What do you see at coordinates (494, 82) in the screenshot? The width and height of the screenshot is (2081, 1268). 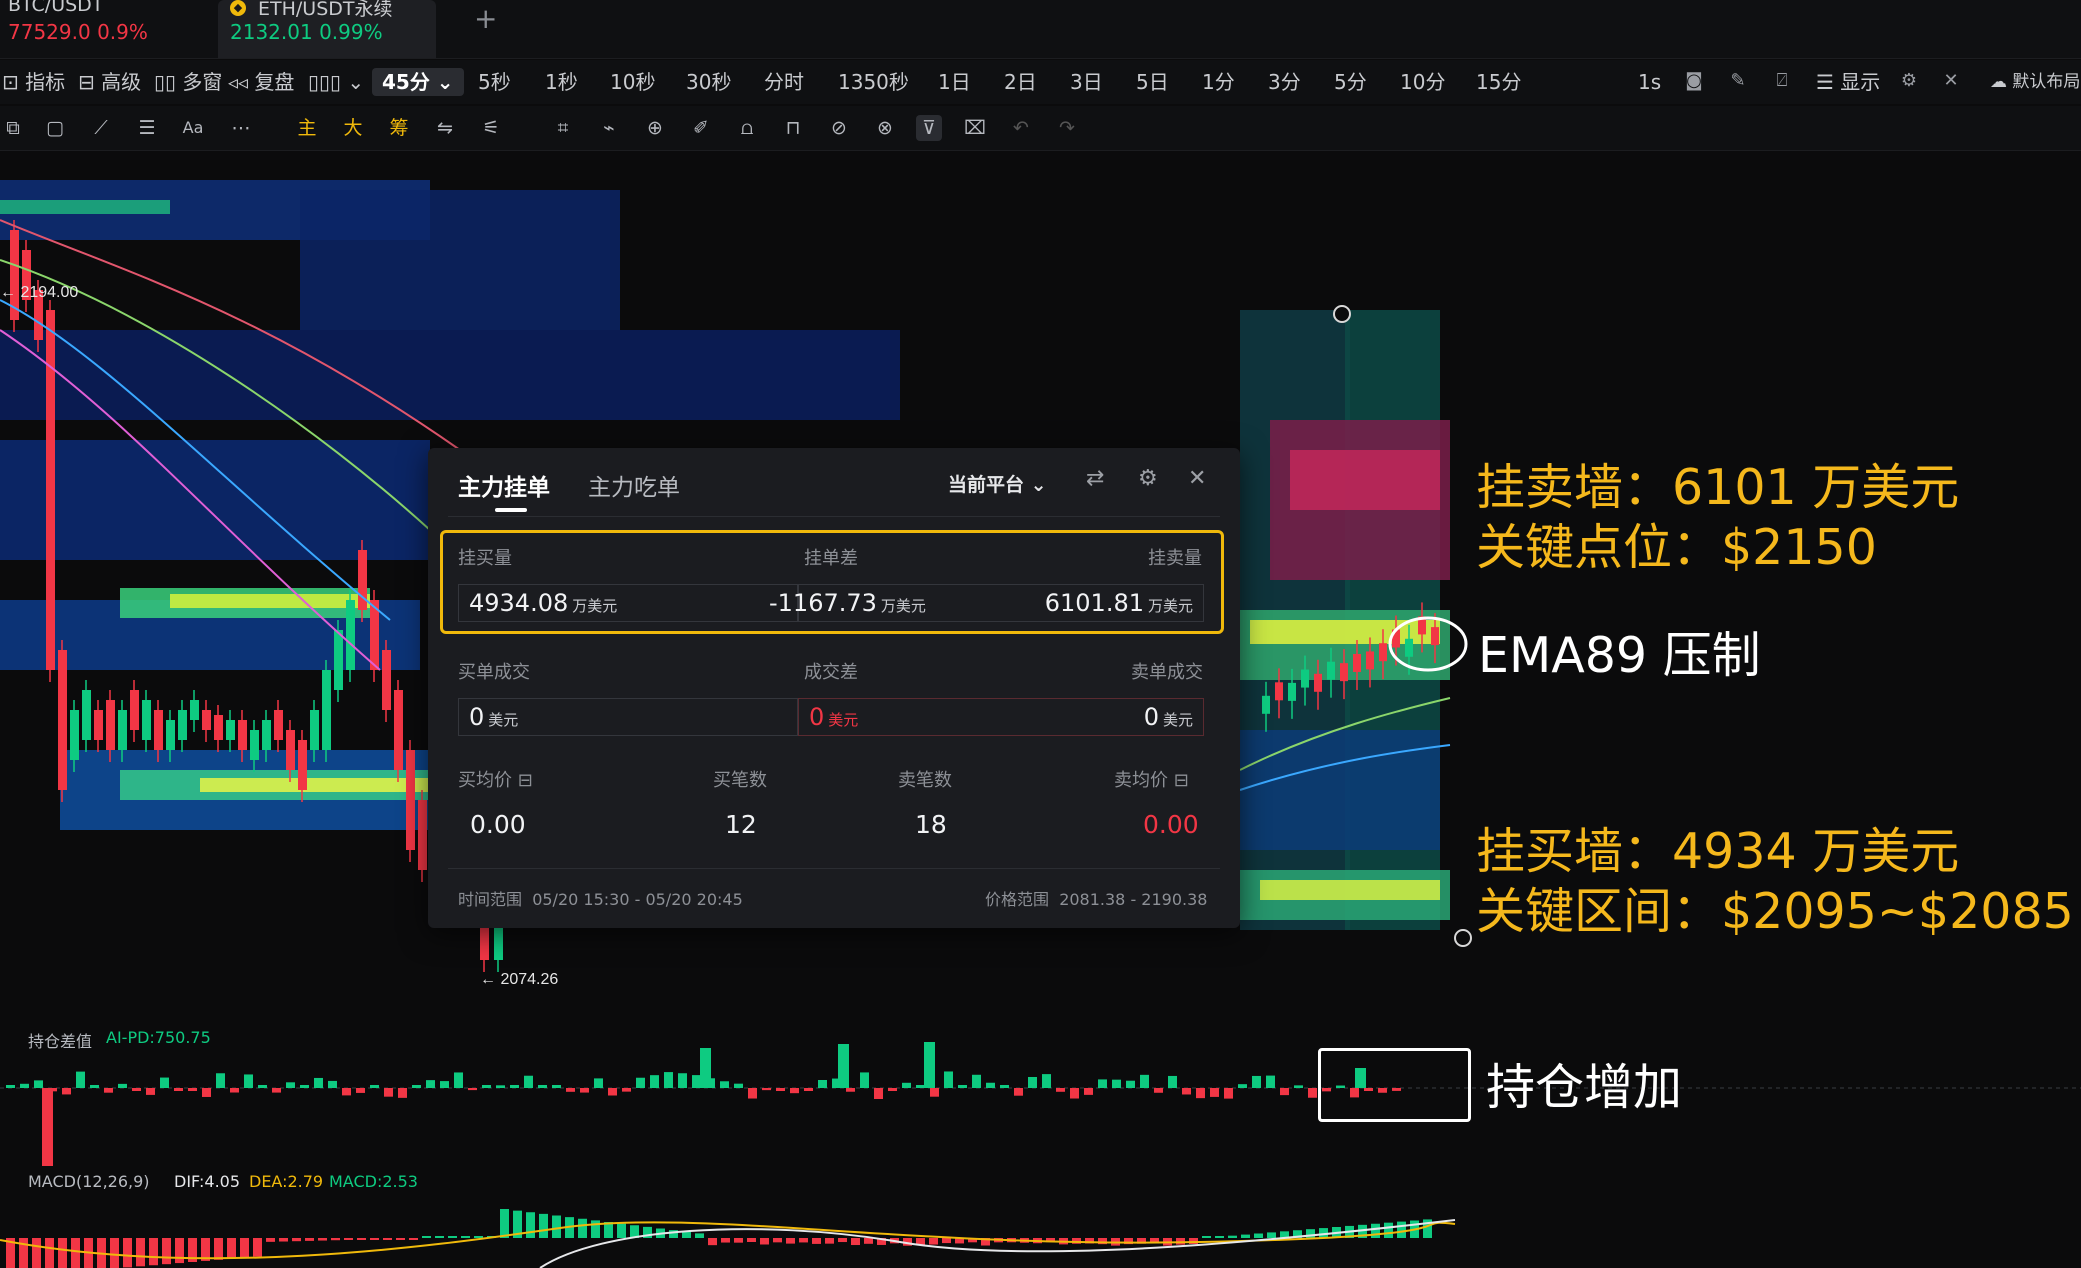 I see `interval-5s: 5秒` at bounding box center [494, 82].